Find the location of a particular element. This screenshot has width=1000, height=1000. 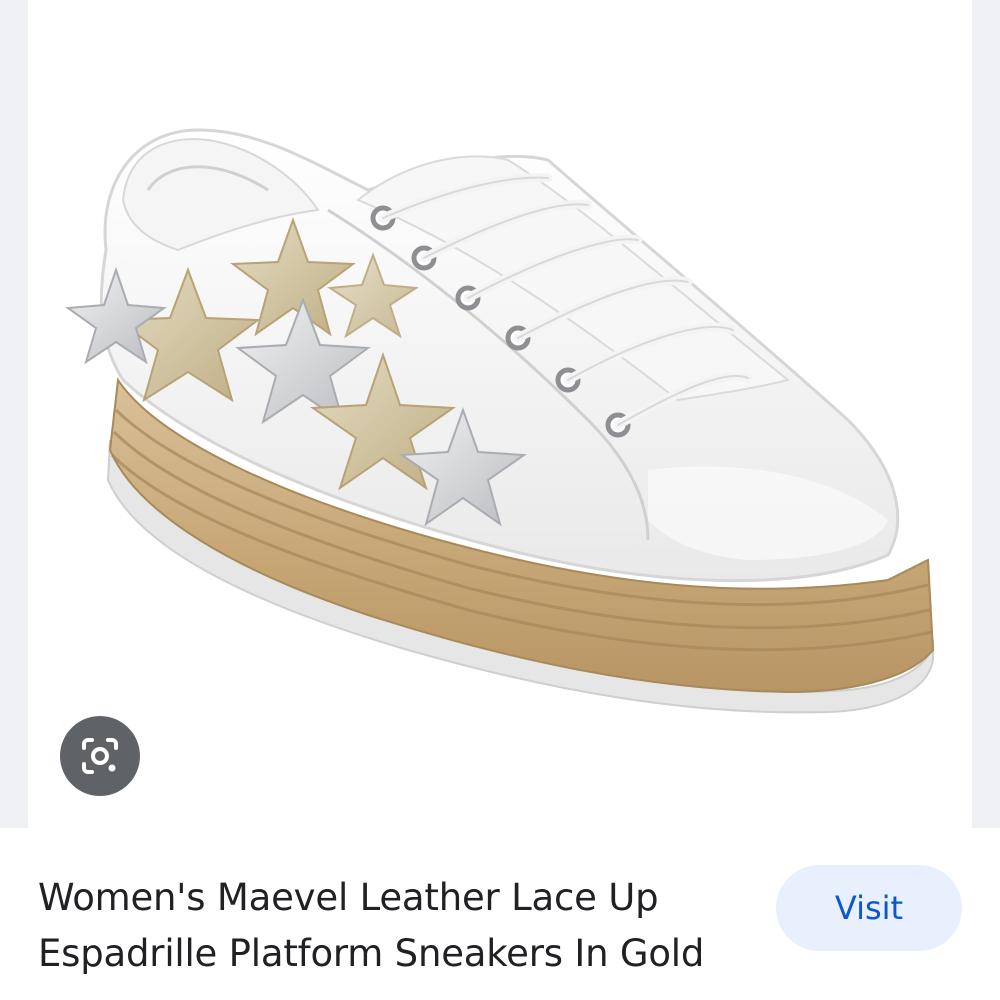

visit-button: Visit is located at coordinates (869, 908).